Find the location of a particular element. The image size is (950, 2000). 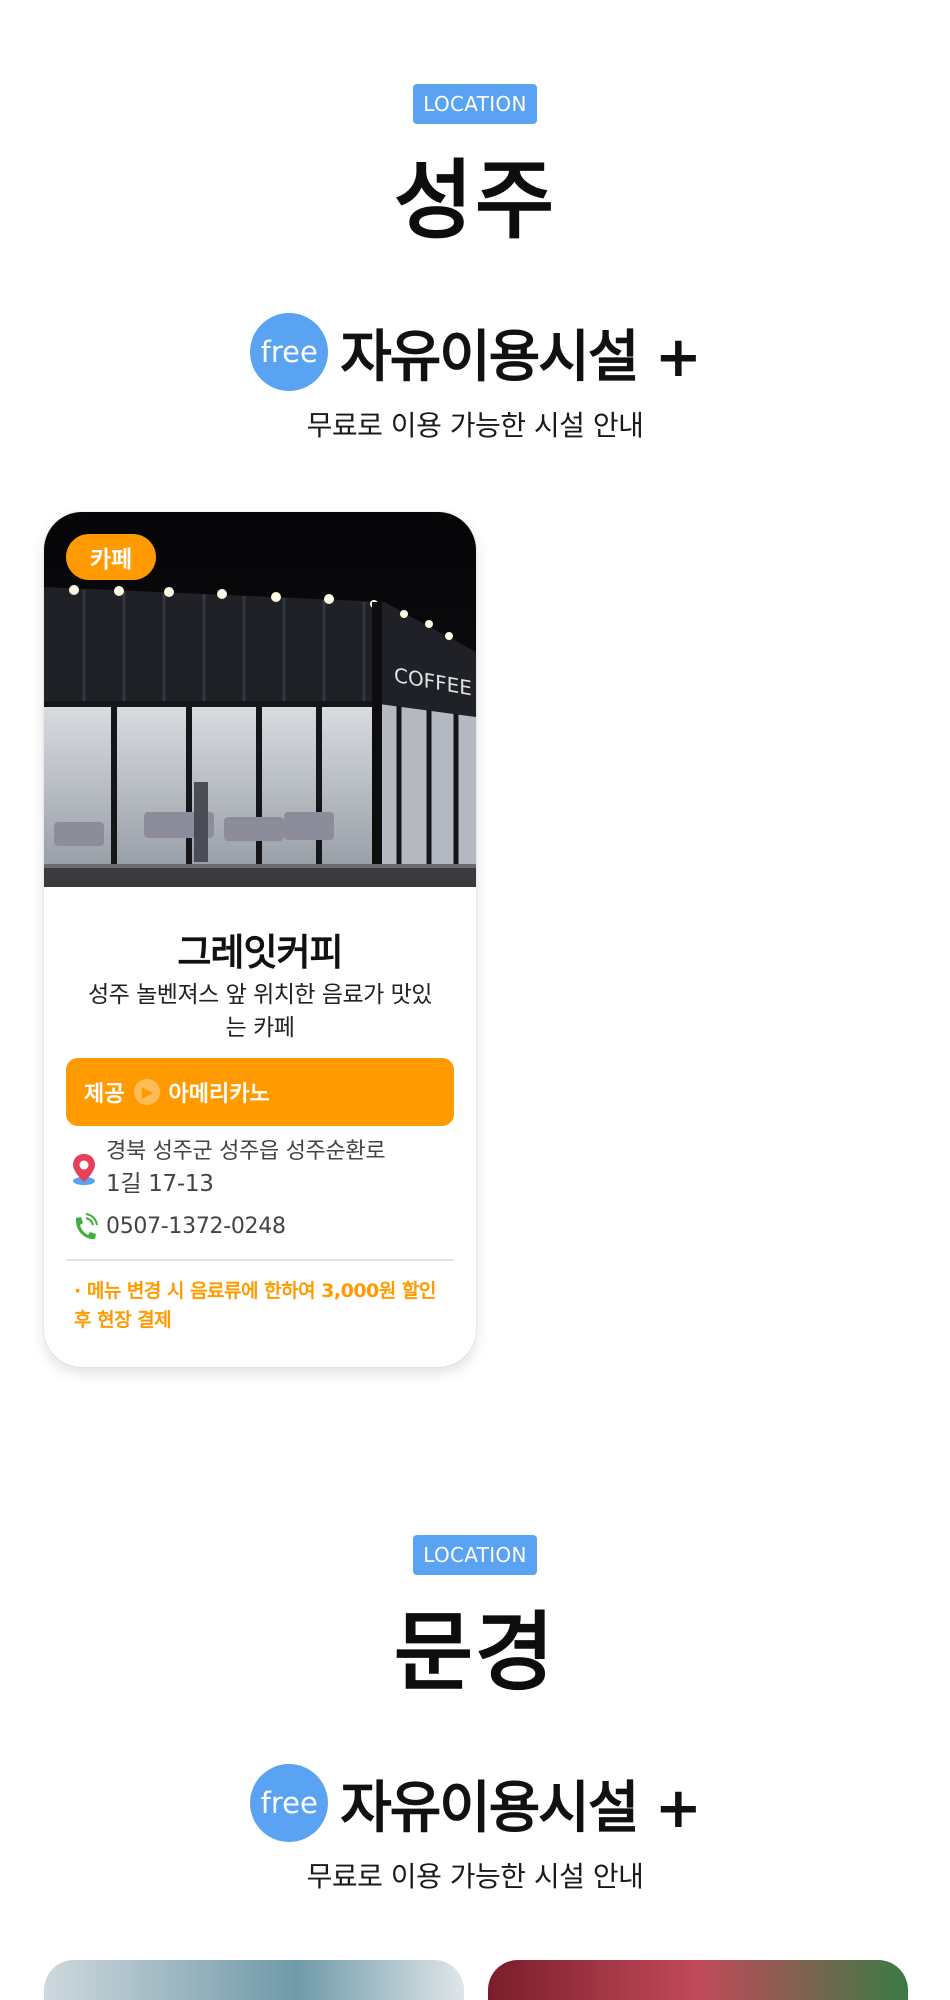

address-line-2: 1길 17-13 is located at coordinates (160, 1184).